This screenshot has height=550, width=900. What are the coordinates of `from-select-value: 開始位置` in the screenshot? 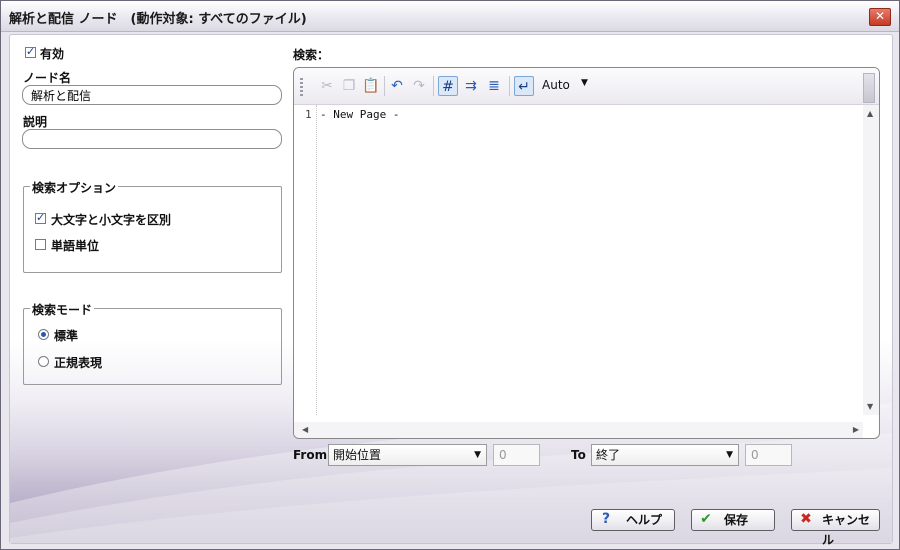 It's located at (357, 455).